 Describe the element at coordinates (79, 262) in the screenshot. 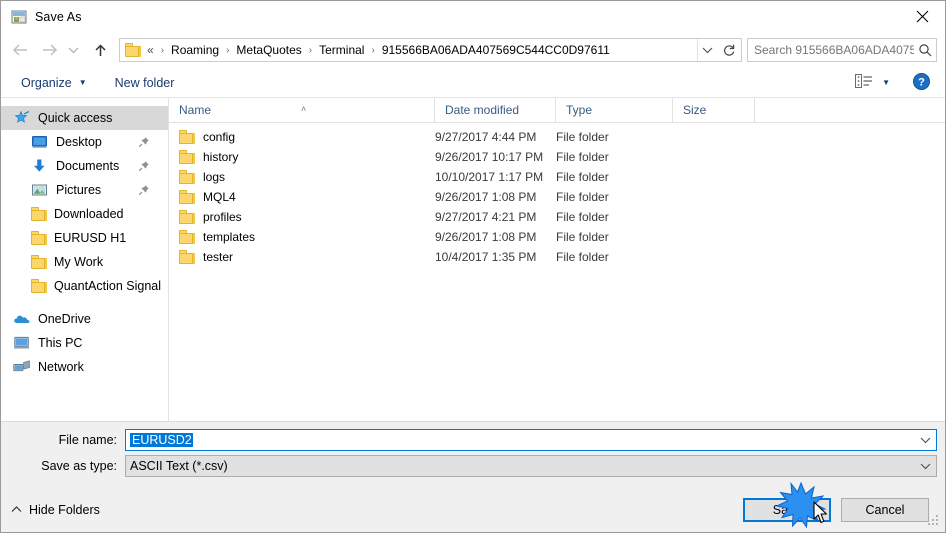

I see `sidebar-item-label: My Work` at that location.